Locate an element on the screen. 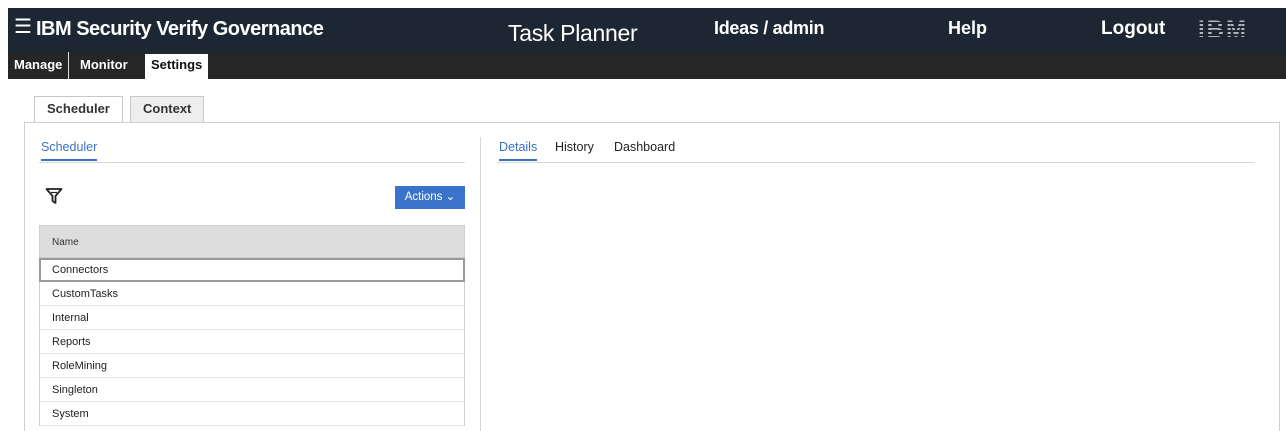 The height and width of the screenshot is (431, 1286). nav-tab-settings: Settings is located at coordinates (177, 66).